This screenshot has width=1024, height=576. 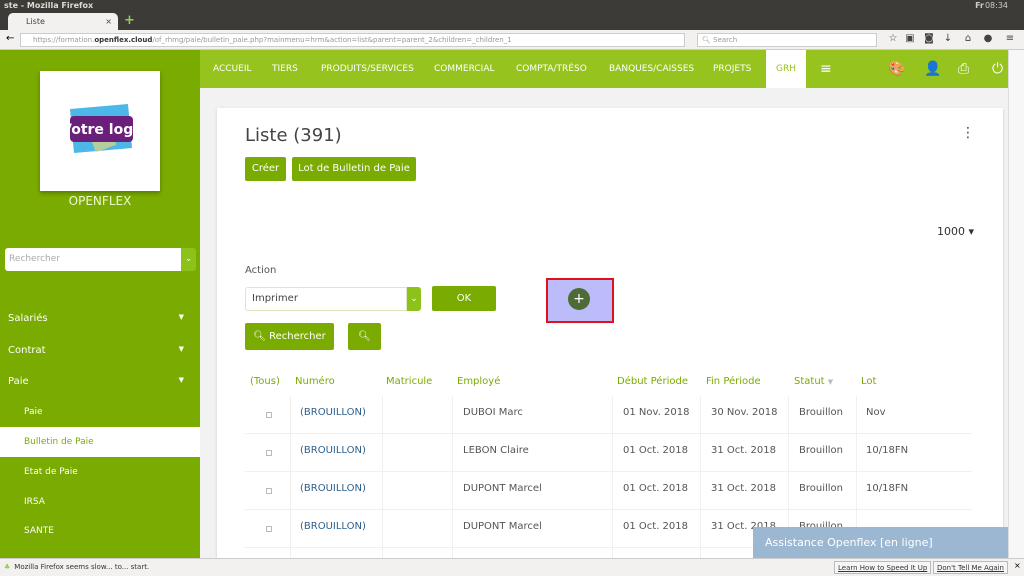 What do you see at coordinates (551, 69) in the screenshot?
I see `nav-compta: COMPTA/TRÉSO` at bounding box center [551, 69].